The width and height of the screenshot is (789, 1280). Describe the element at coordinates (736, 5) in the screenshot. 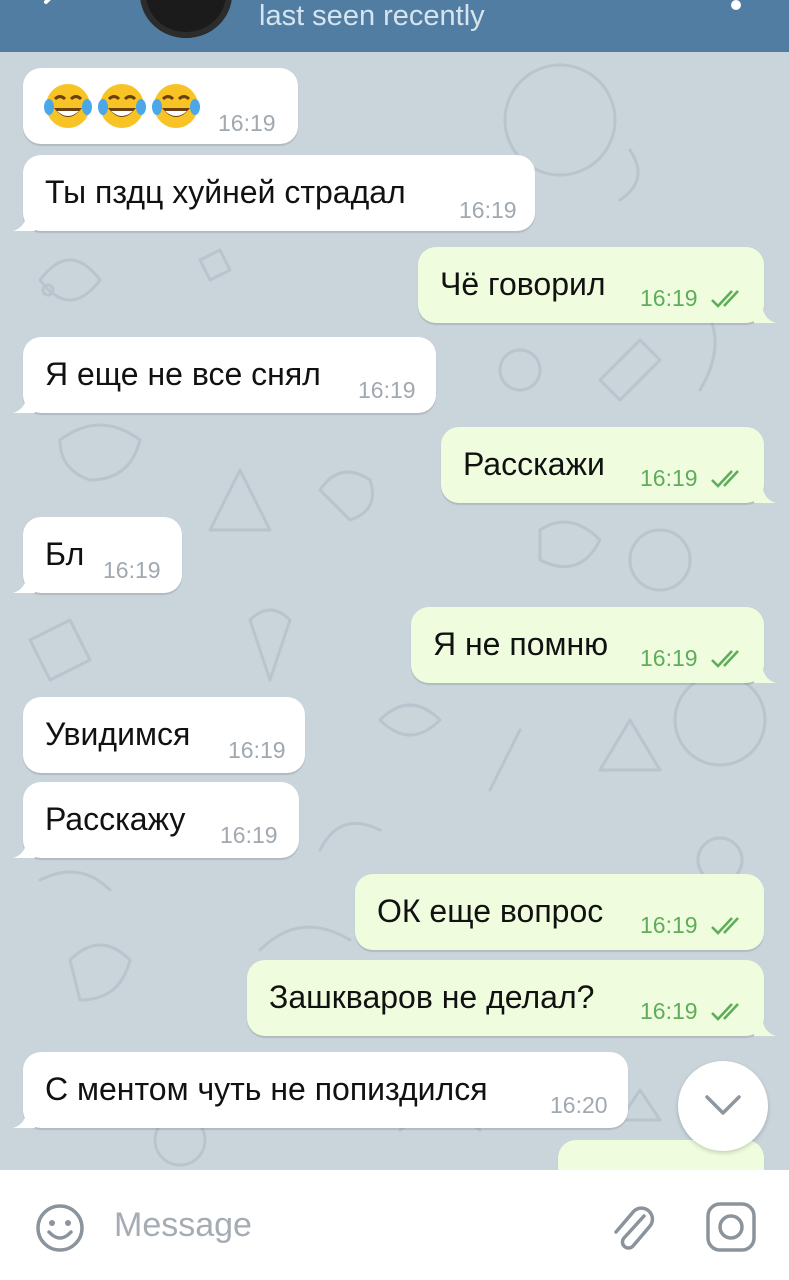

I see `more-menu-icon` at that location.